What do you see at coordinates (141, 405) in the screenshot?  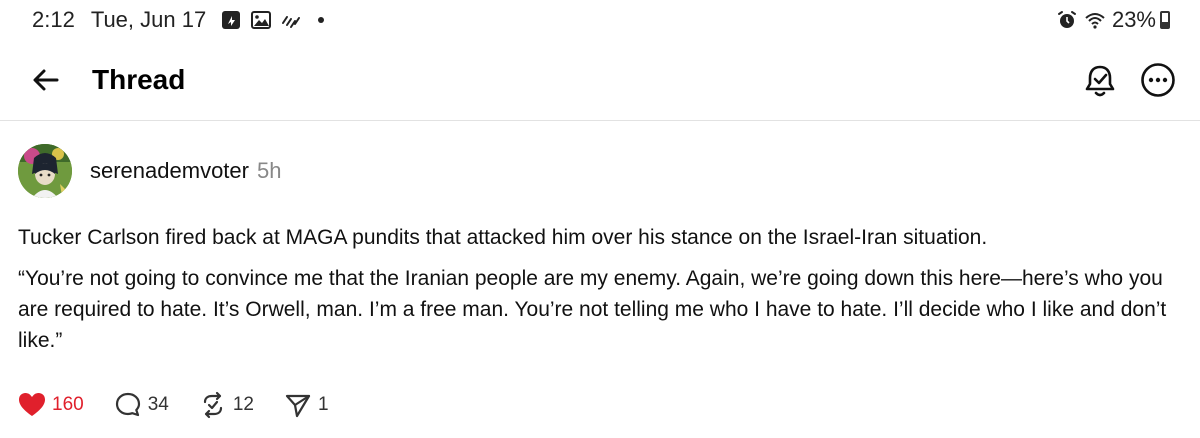 I see `reply-button: 34` at bounding box center [141, 405].